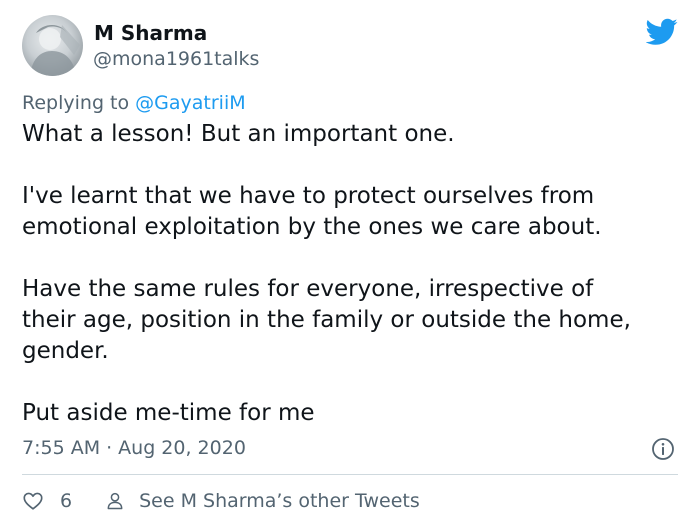  Describe the element at coordinates (66, 501) in the screenshot. I see `like-count: 6` at that location.